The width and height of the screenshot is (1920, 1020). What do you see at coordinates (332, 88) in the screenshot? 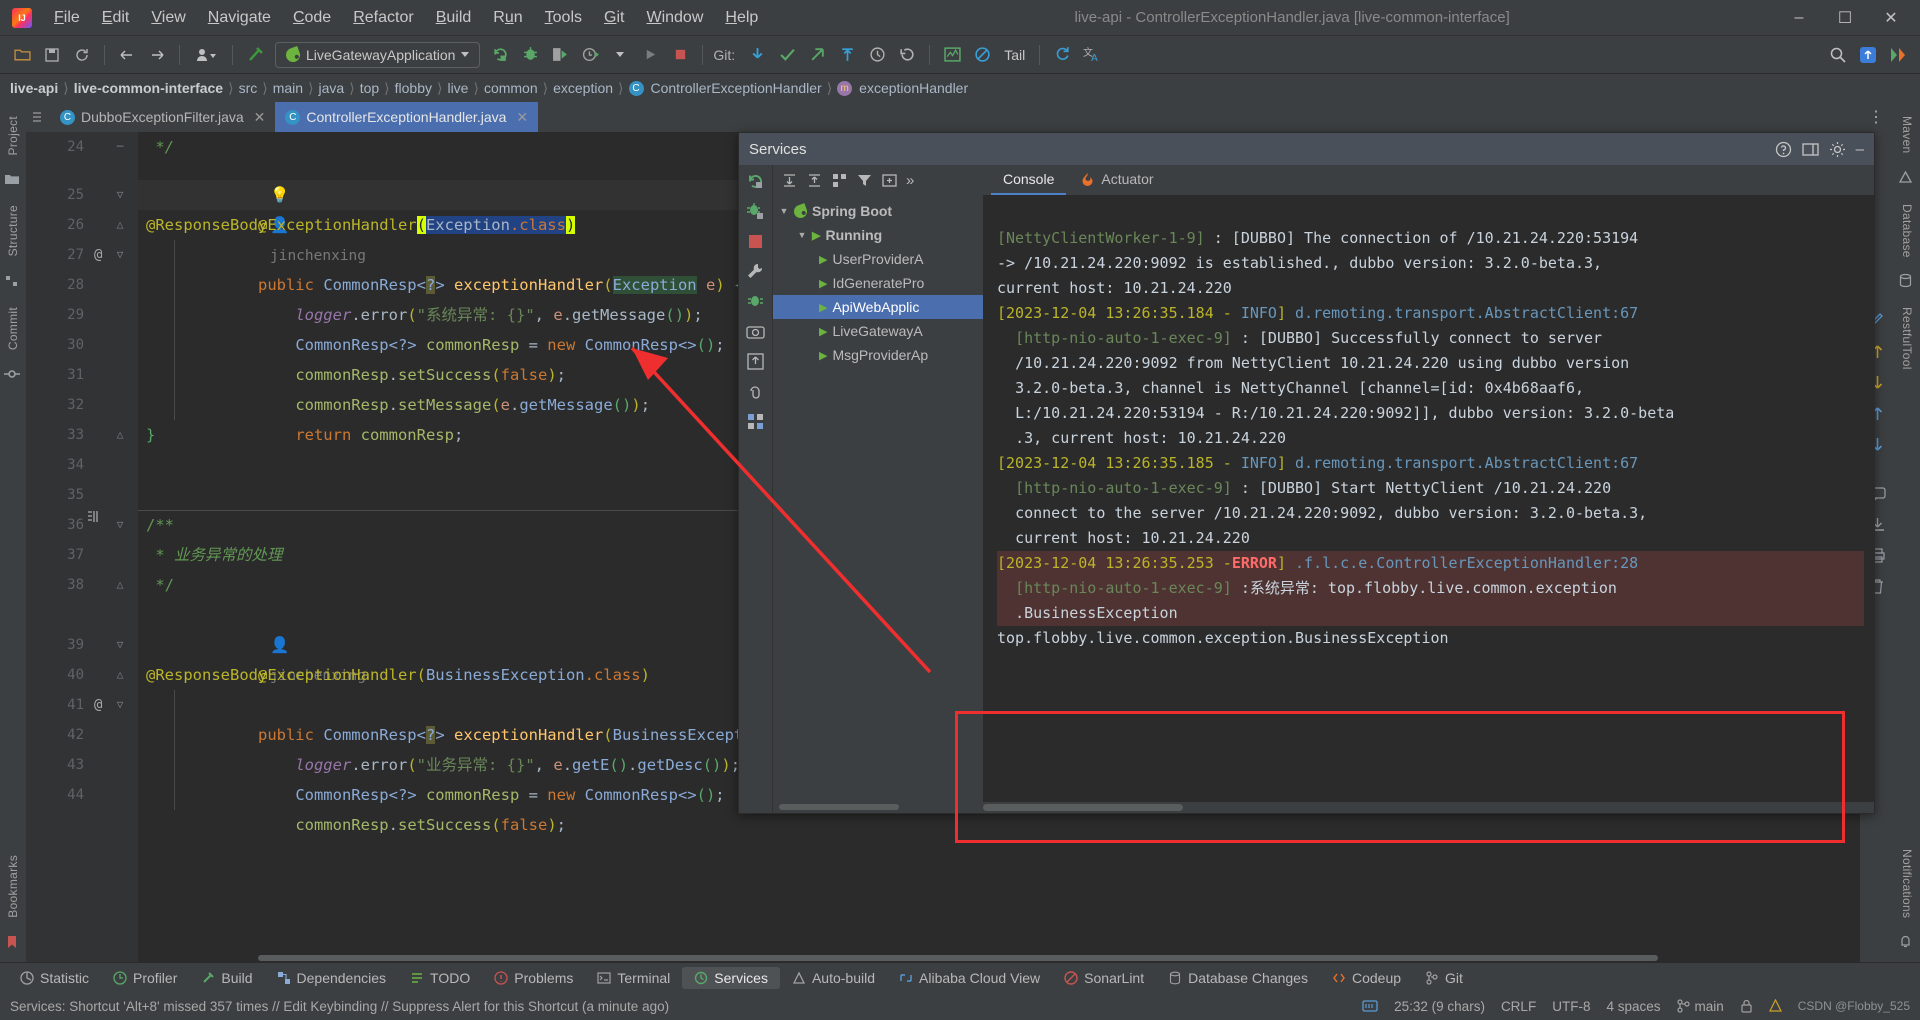
I see `breadcrumb-item-4: java` at bounding box center [332, 88].